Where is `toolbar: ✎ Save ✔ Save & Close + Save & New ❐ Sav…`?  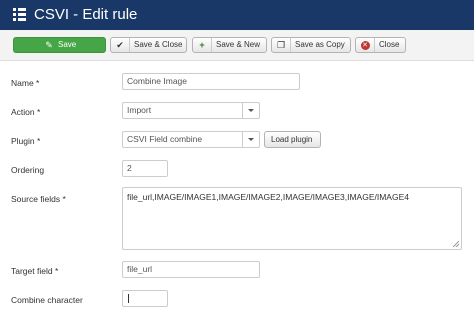
toolbar: ✎ Save ✔ Save & Close + Save & New ❐ Sav… is located at coordinates (237, 45).